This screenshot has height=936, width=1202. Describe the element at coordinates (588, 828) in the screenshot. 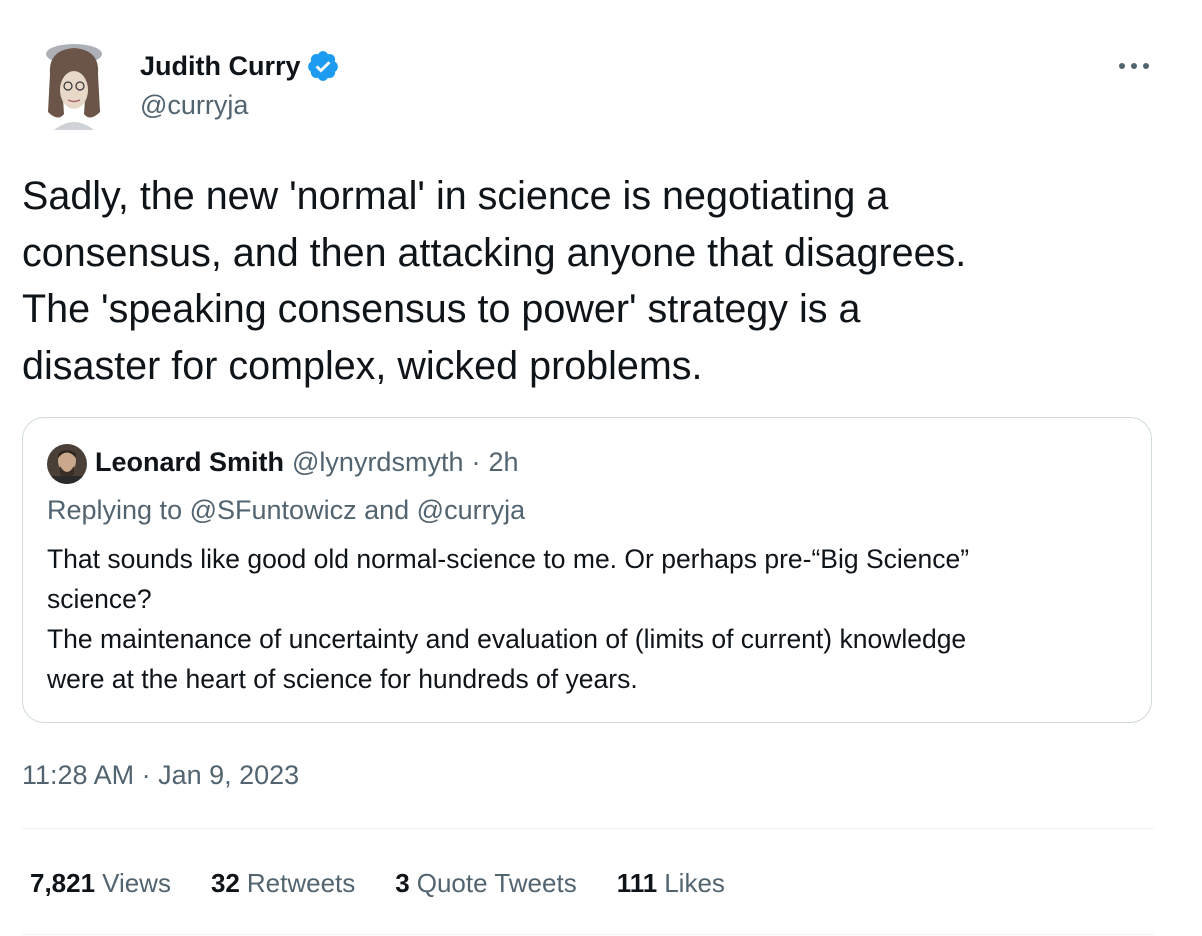

I see `divider-top` at that location.